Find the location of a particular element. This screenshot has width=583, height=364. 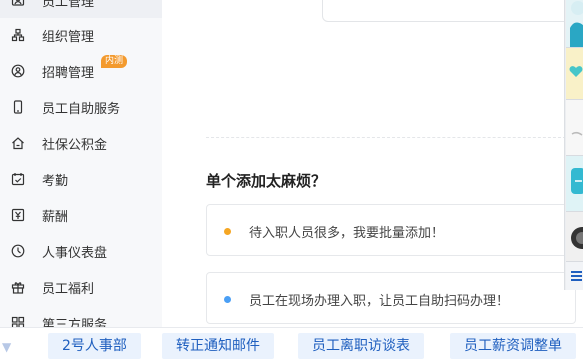

tip-text: 员工在现场办理入职，让员工自助扫码办理！ is located at coordinates (379, 301).